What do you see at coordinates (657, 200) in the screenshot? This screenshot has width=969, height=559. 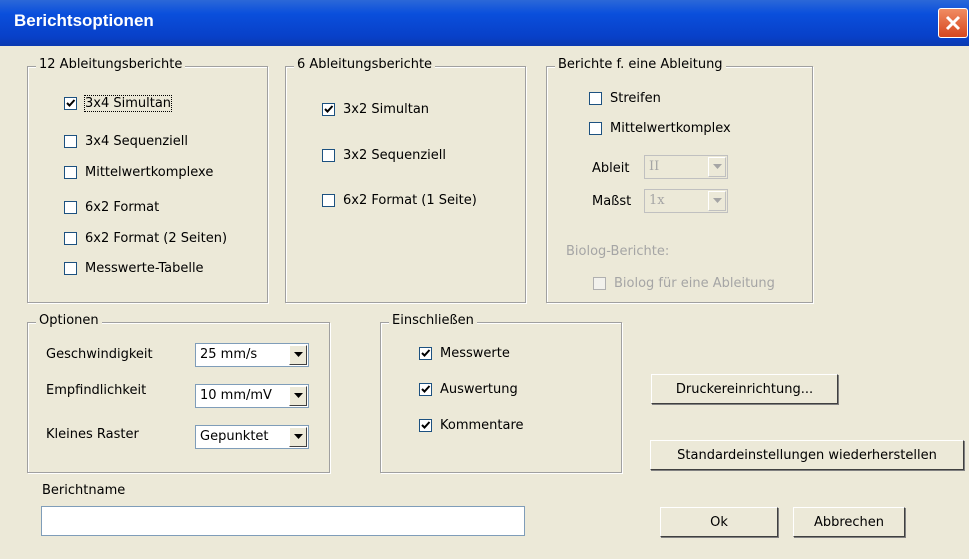 I see `masst-value: 1x` at bounding box center [657, 200].